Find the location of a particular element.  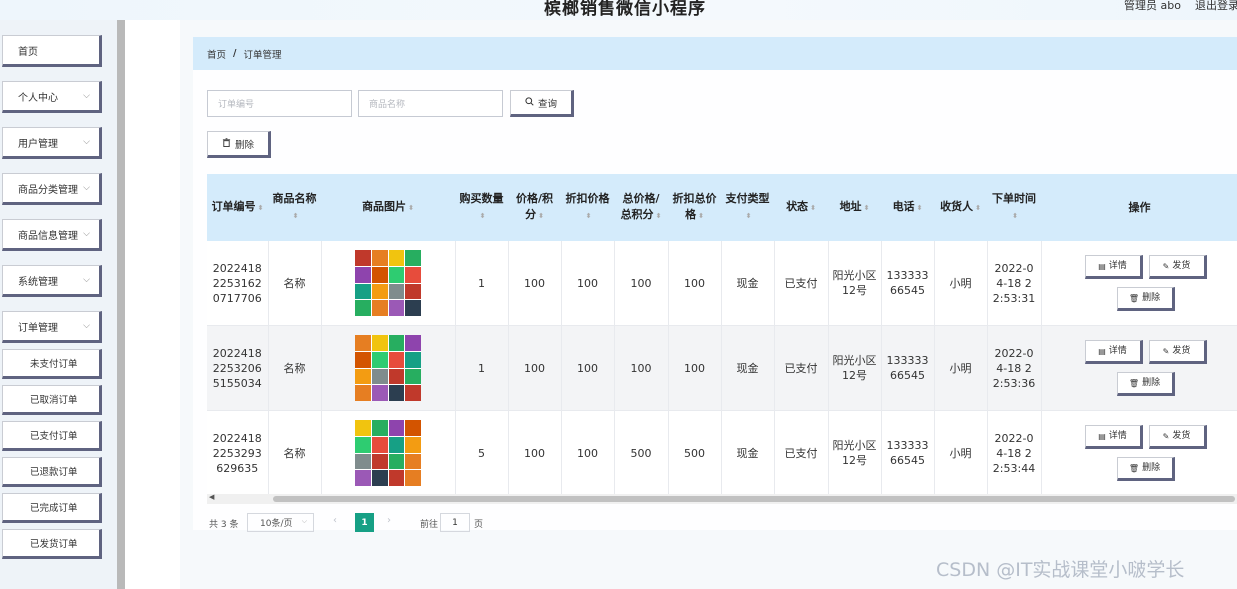

column-header: 状态 ⬍ is located at coordinates (801, 207).